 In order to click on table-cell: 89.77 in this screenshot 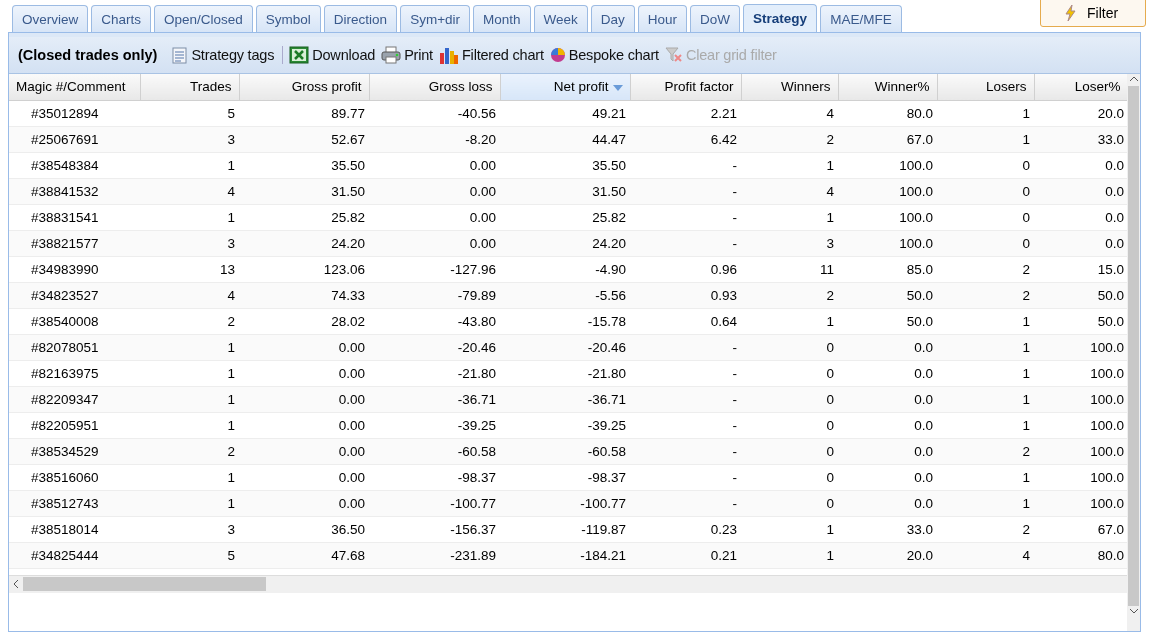, I will do `click(304, 113)`.